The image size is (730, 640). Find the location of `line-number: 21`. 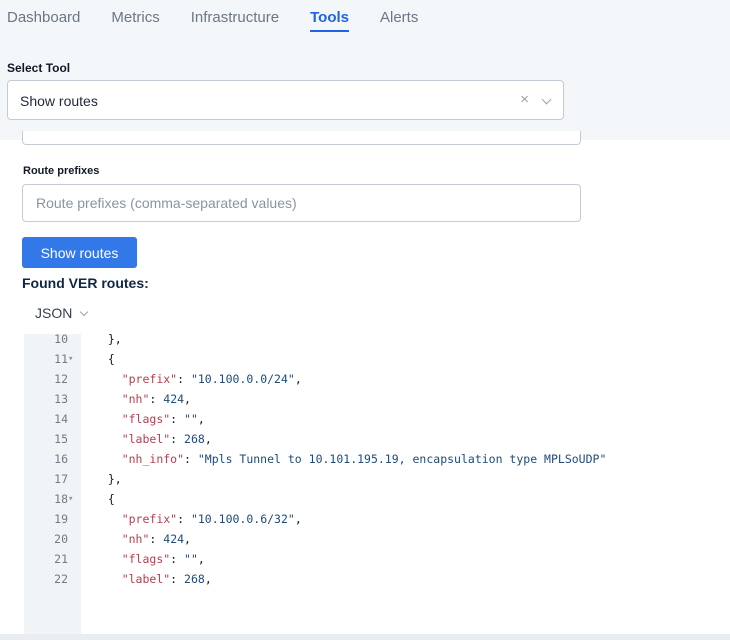

line-number: 21 is located at coordinates (61, 559).